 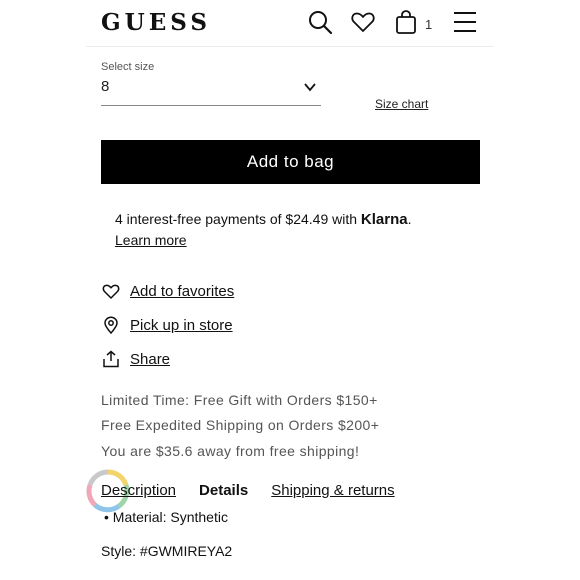 I want to click on learn-more-link: Learn more, so click(x=151, y=240).